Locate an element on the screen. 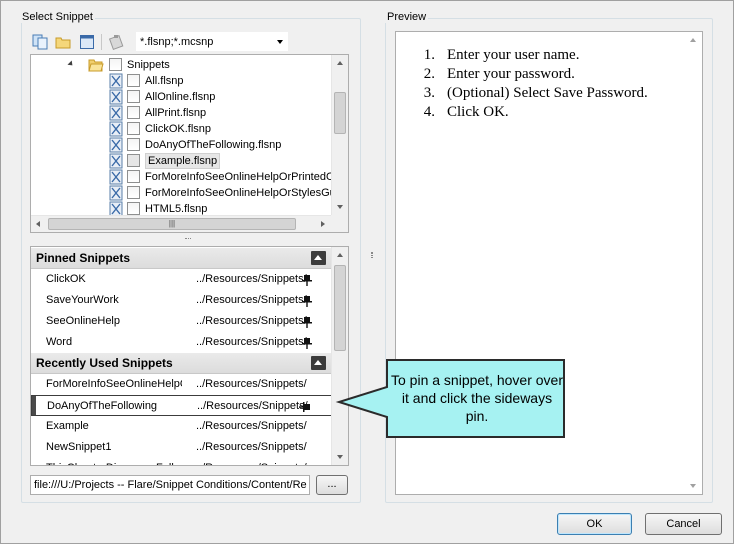 This screenshot has height=544, width=734. step-text: (Optional) Select Save Password. is located at coordinates (547, 93).